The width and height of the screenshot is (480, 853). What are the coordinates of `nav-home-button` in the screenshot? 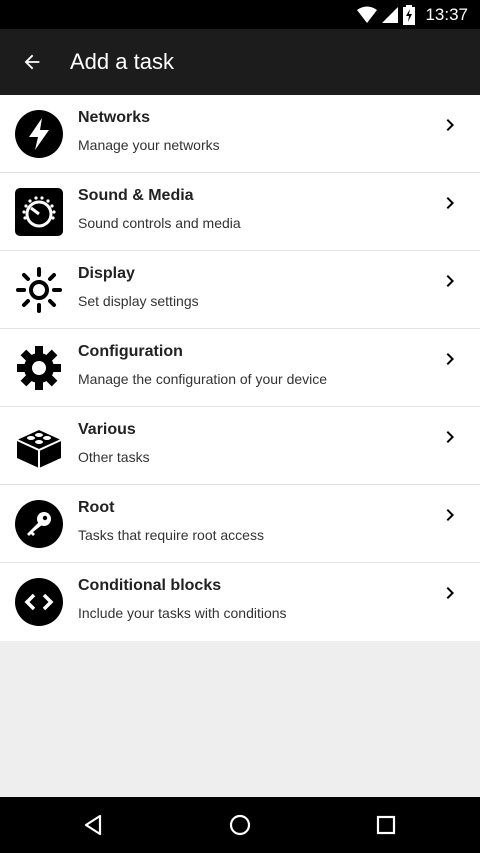 It's located at (240, 825).